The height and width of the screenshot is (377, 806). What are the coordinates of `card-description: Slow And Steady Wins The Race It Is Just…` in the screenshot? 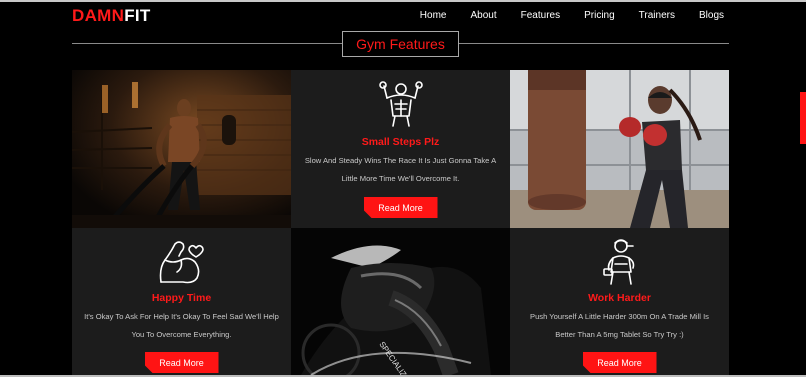 It's located at (400, 169).